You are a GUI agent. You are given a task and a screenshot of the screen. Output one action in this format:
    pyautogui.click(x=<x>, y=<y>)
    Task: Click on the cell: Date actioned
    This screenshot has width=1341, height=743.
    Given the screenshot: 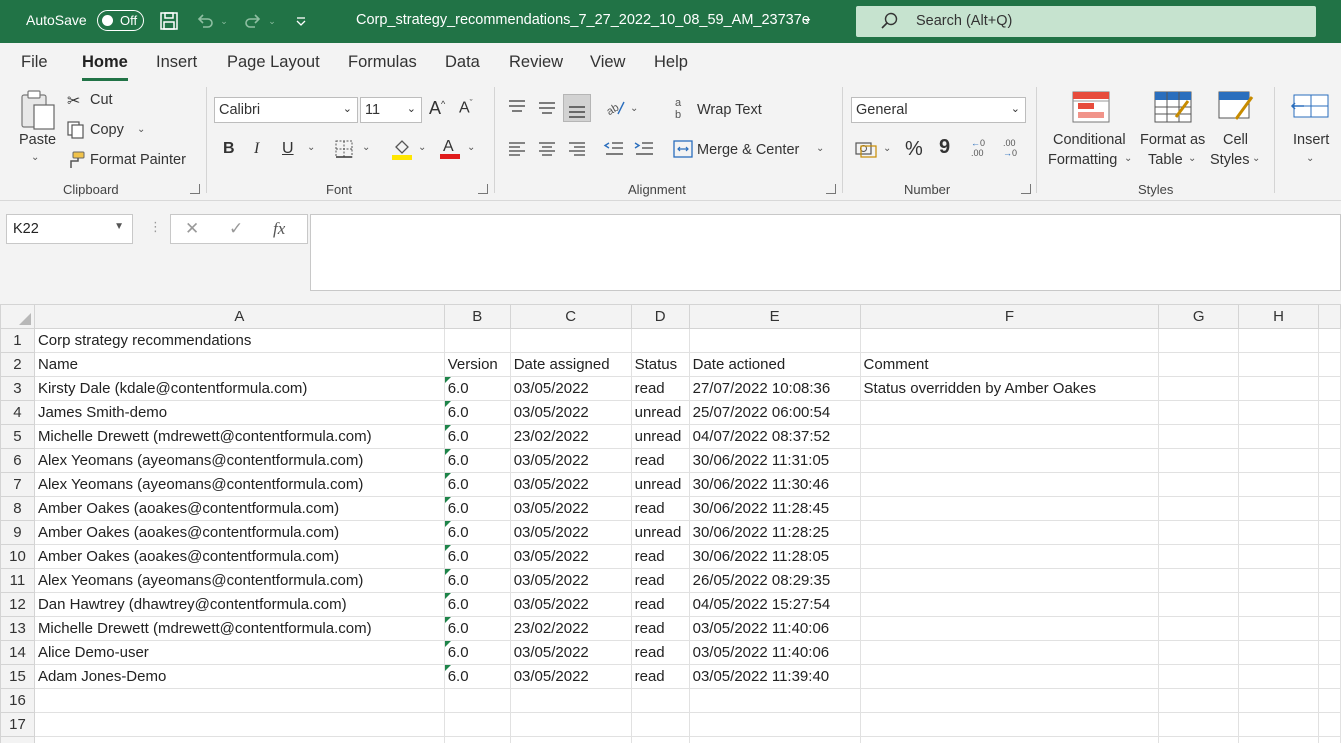 What is the action you would take?
    pyautogui.click(x=774, y=364)
    